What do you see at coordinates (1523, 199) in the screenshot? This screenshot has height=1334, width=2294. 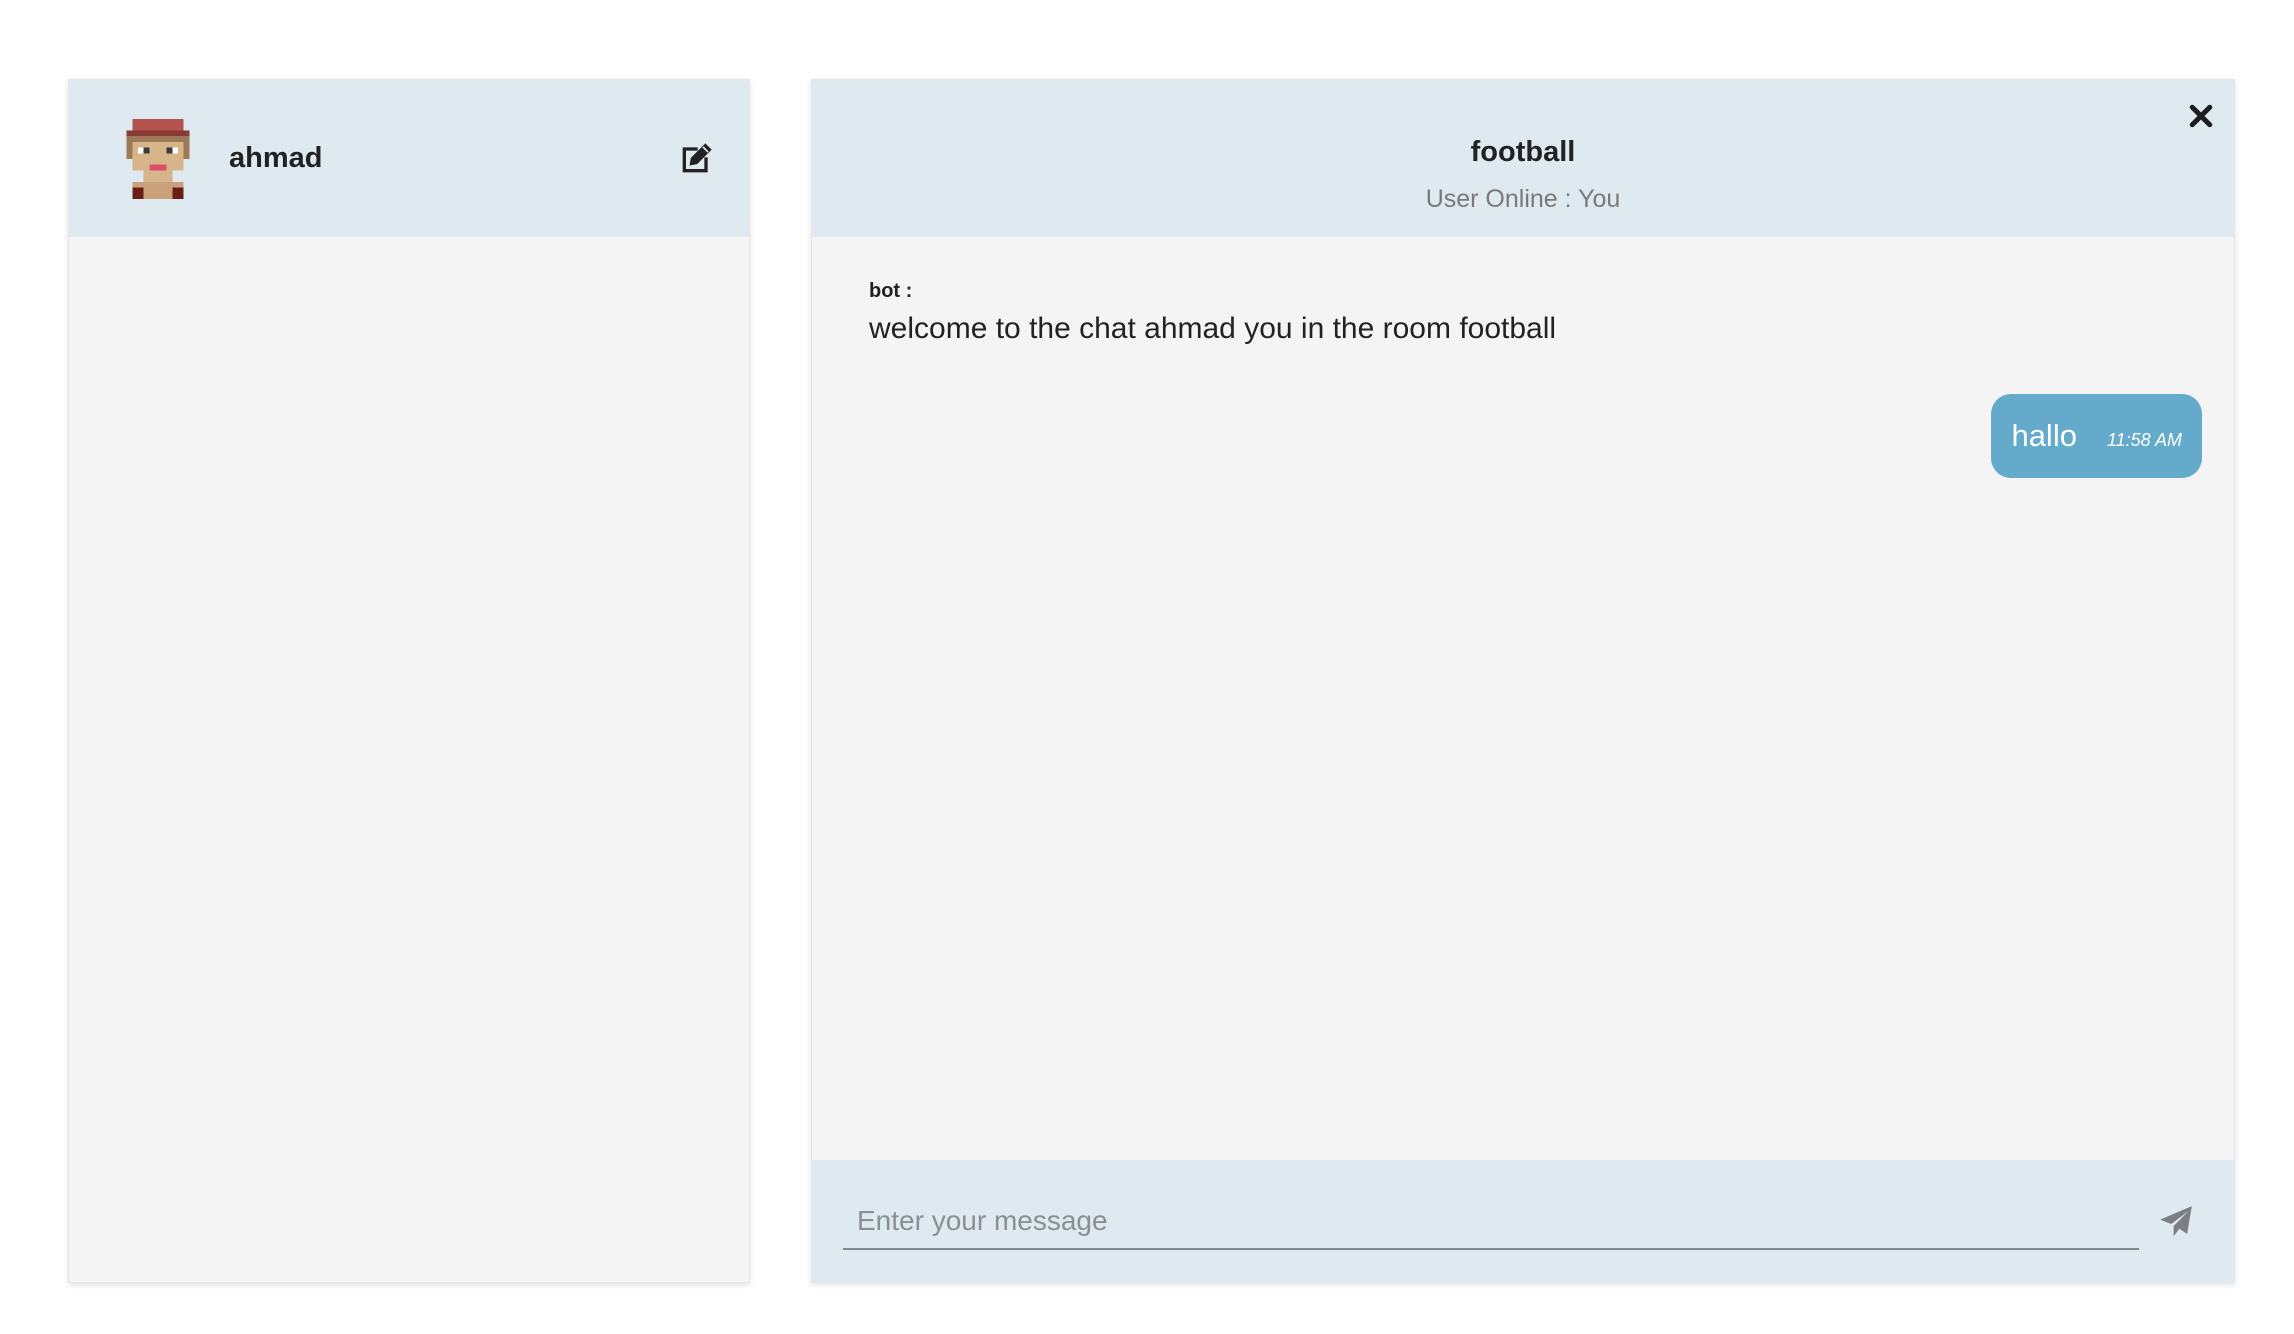 I see `online-status: User Online : You` at bounding box center [1523, 199].